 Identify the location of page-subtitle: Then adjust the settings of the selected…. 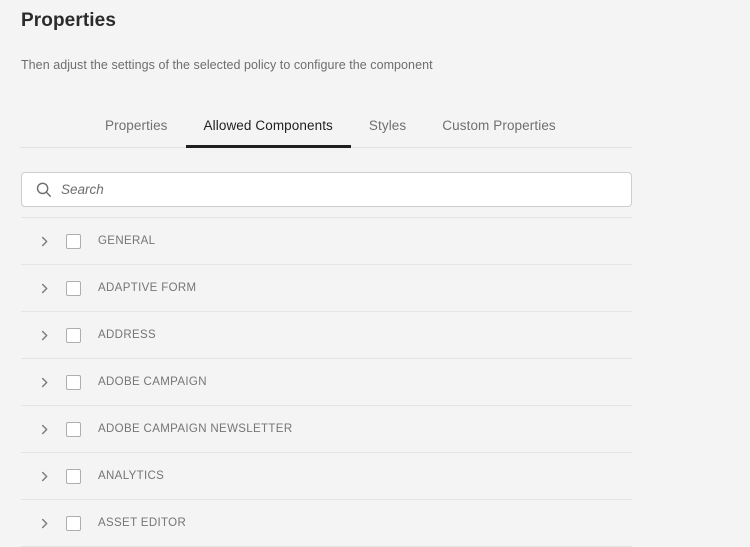
(227, 65).